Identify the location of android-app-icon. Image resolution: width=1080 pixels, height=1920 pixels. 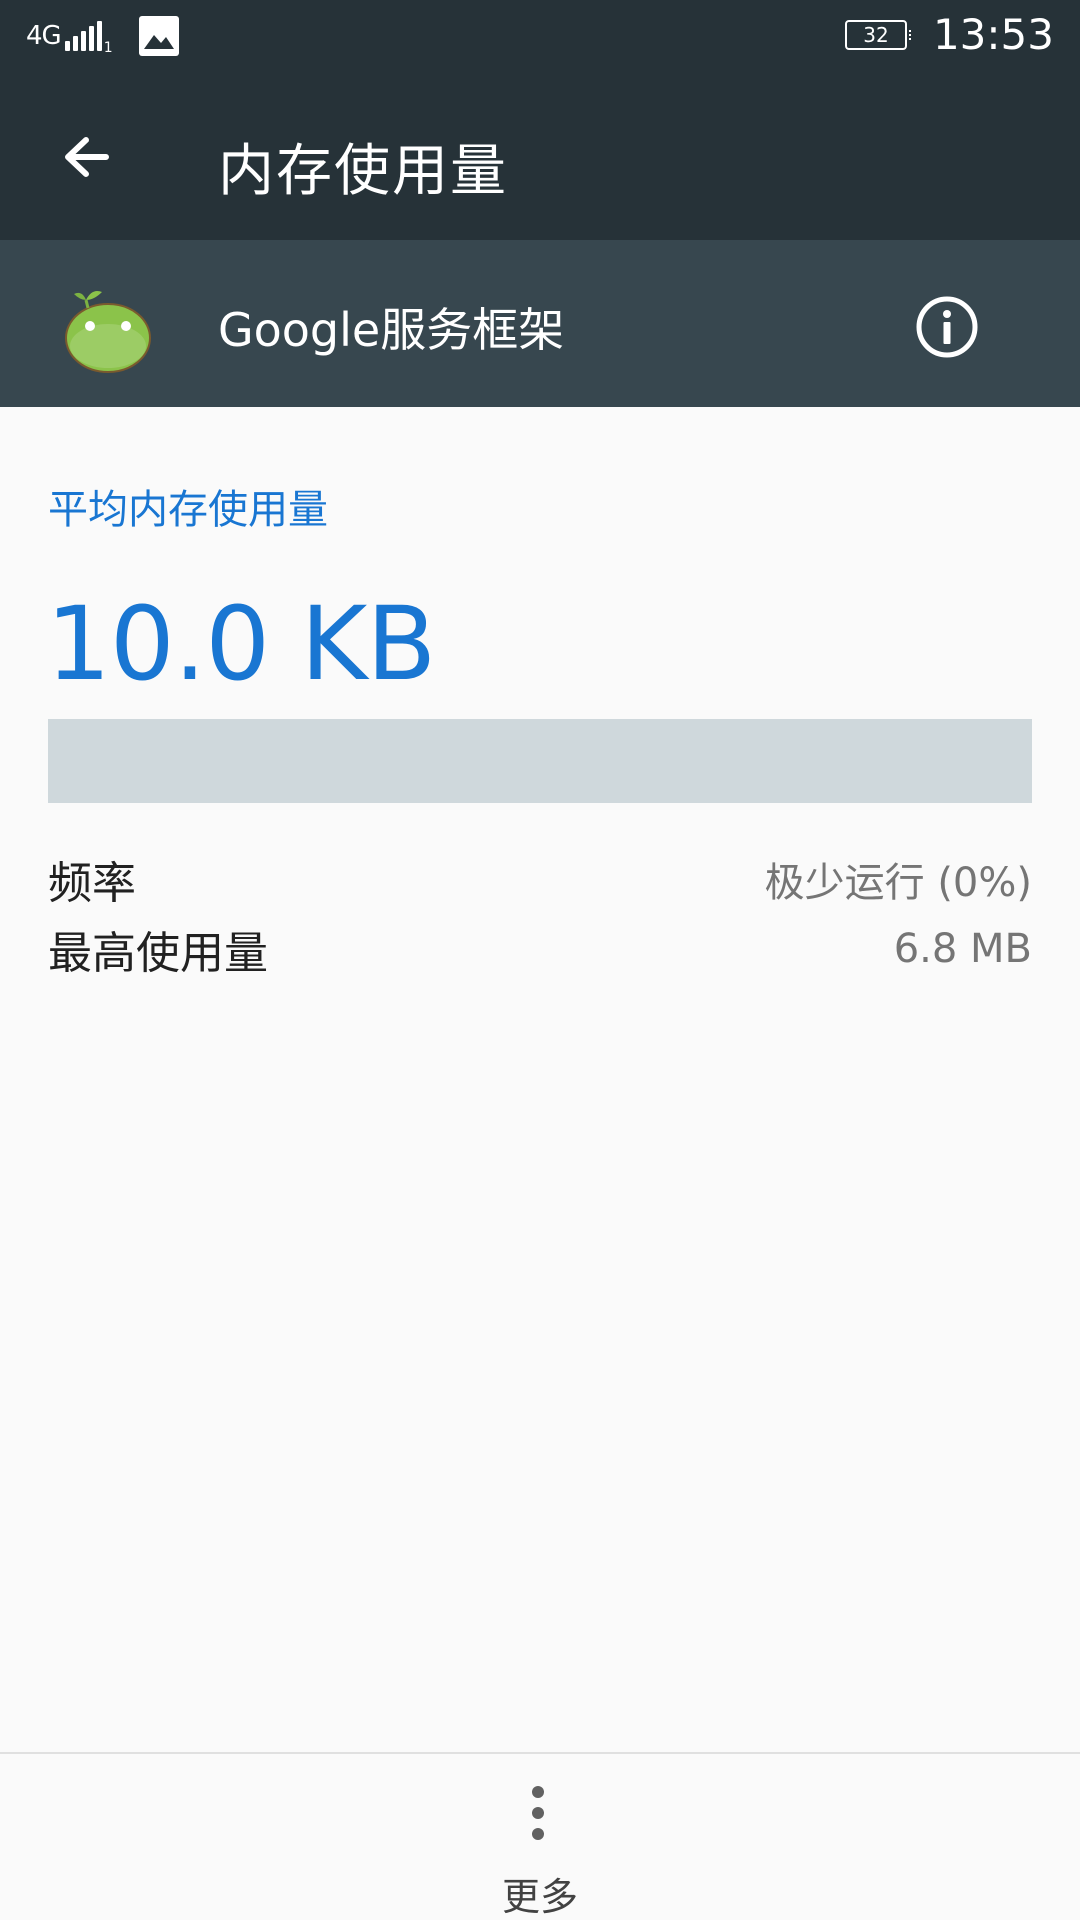
(108, 332).